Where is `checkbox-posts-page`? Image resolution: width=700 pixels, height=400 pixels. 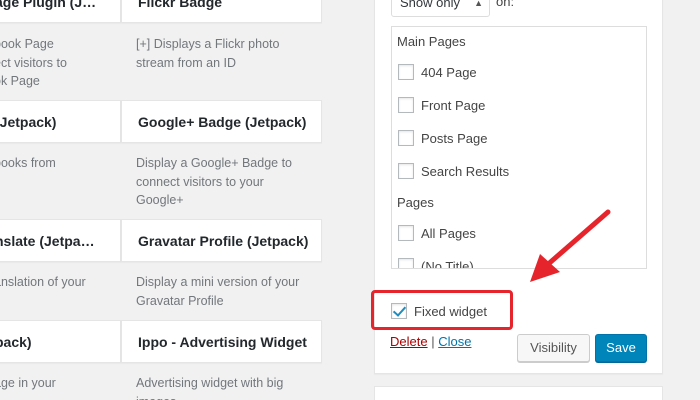 checkbox-posts-page is located at coordinates (406, 138).